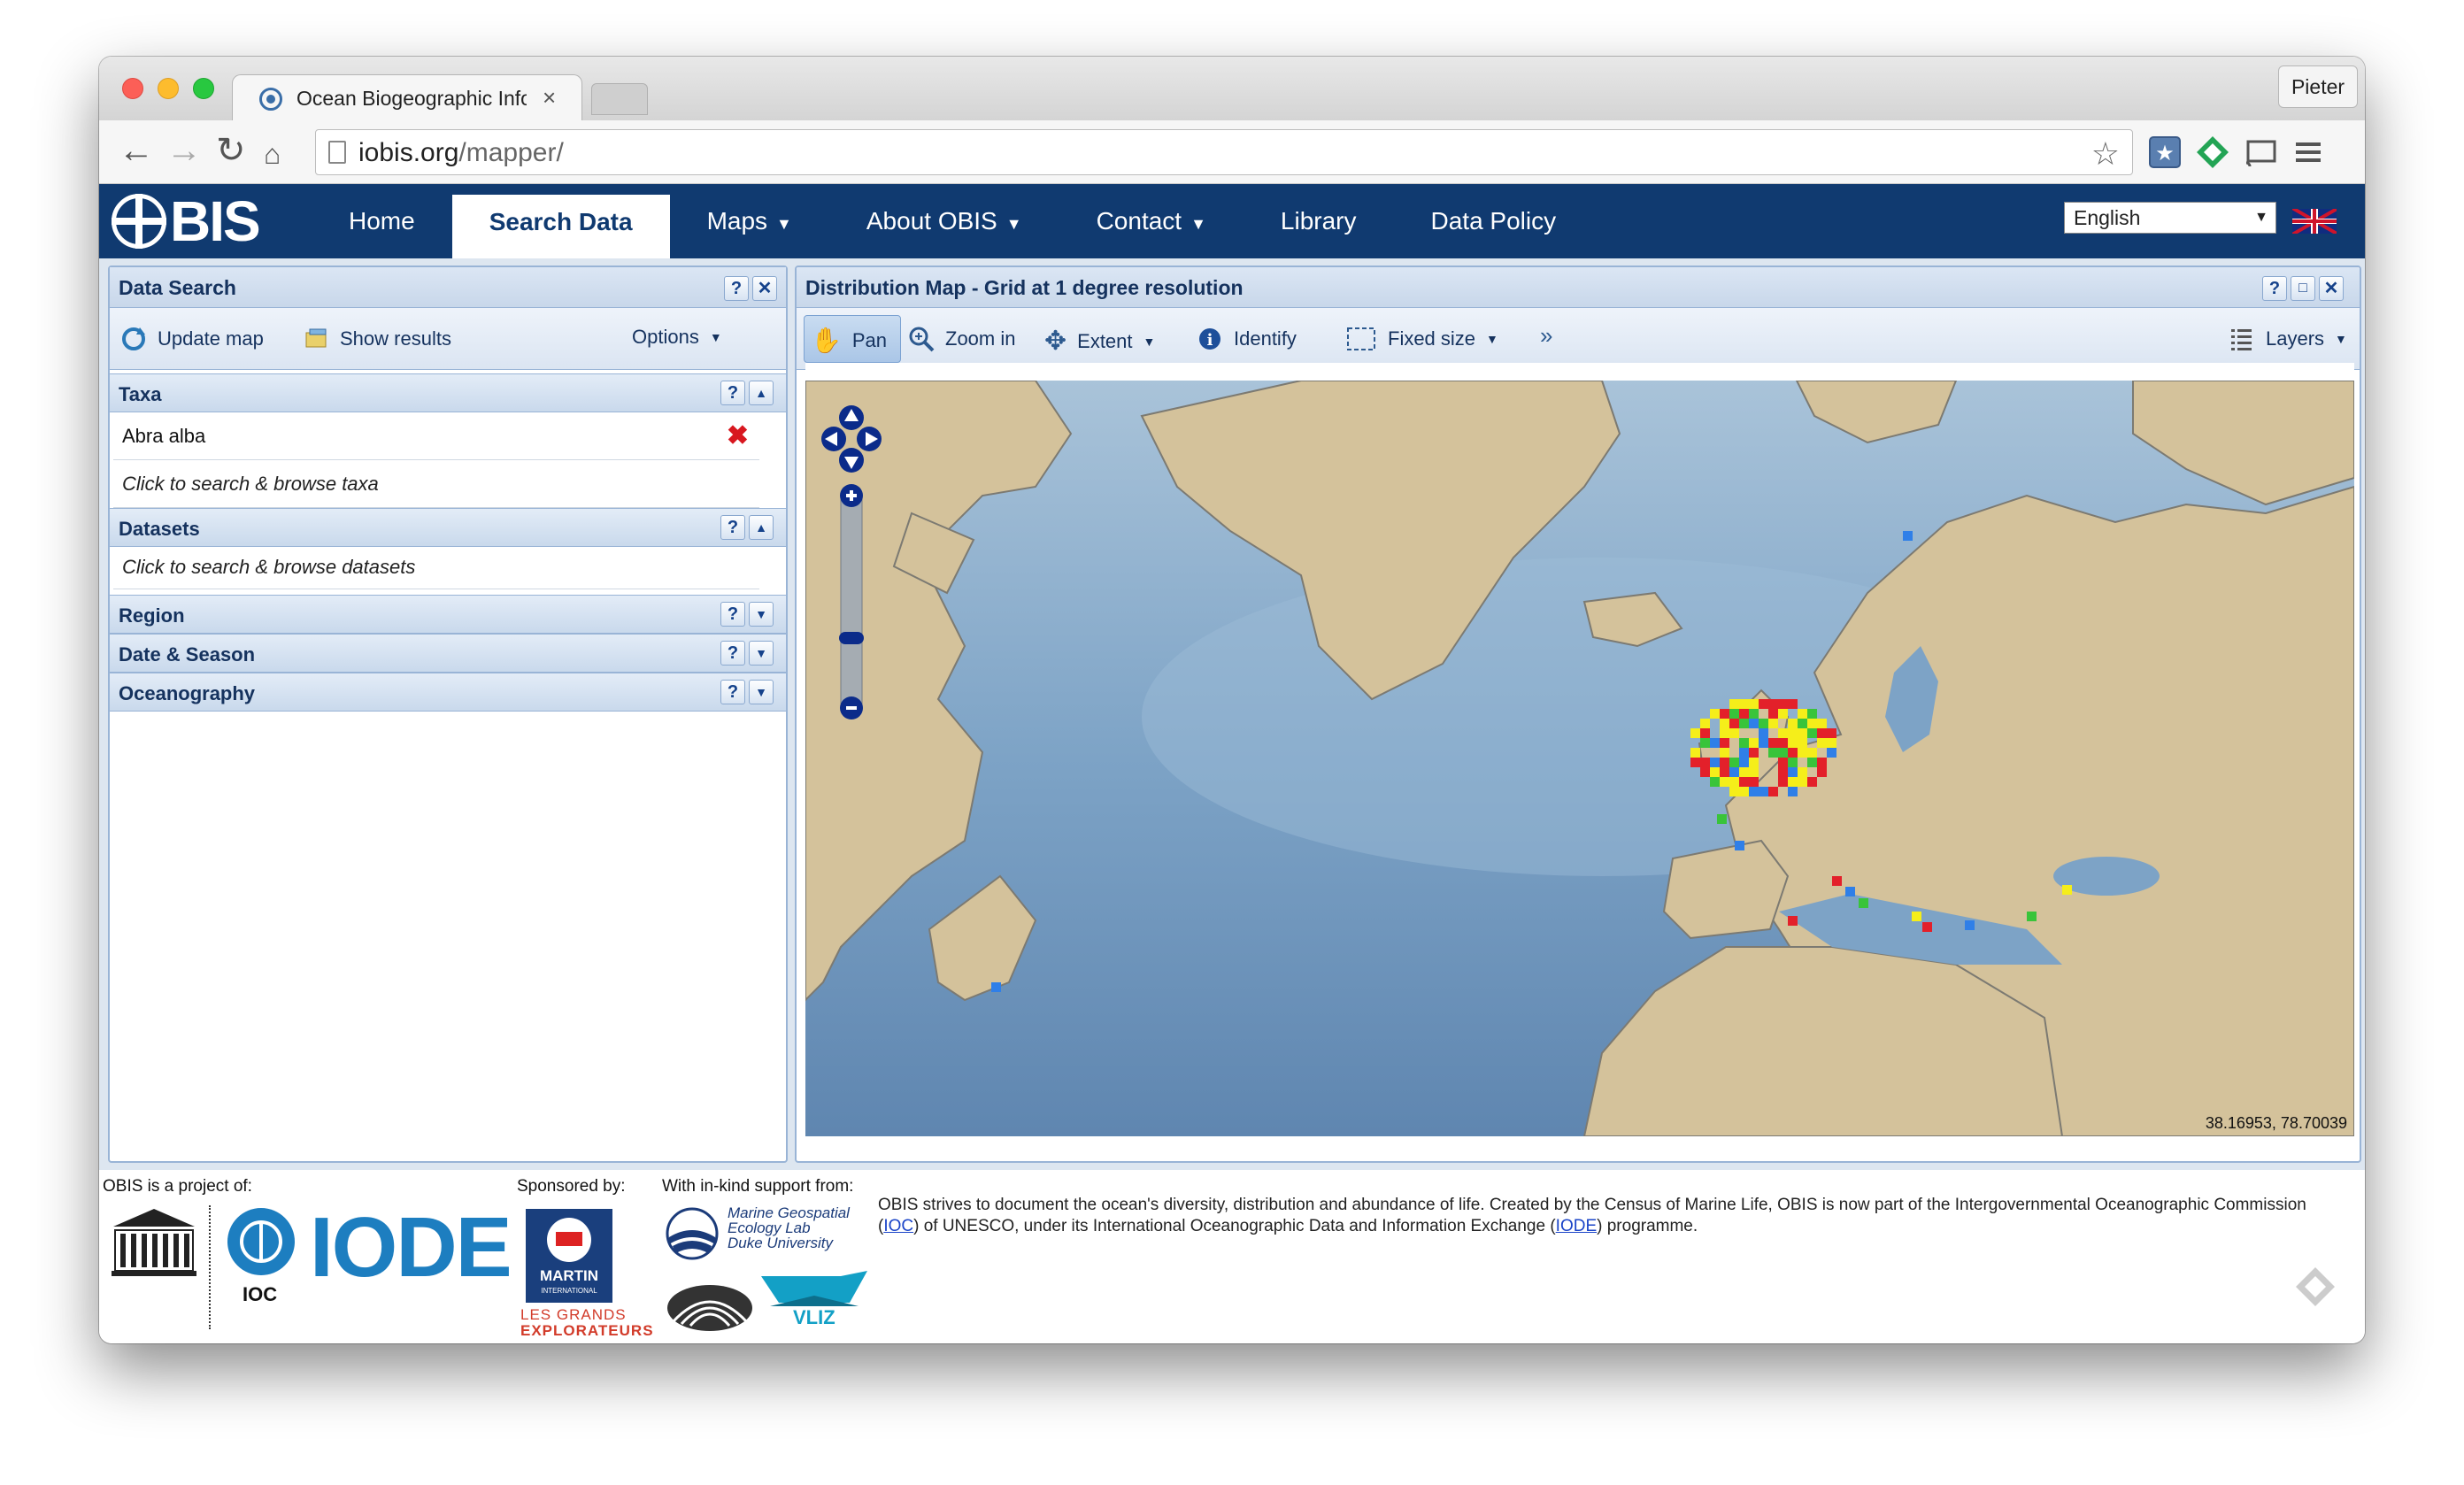  I want to click on taxa-section-header: Taxa ? ▲, so click(448, 392).